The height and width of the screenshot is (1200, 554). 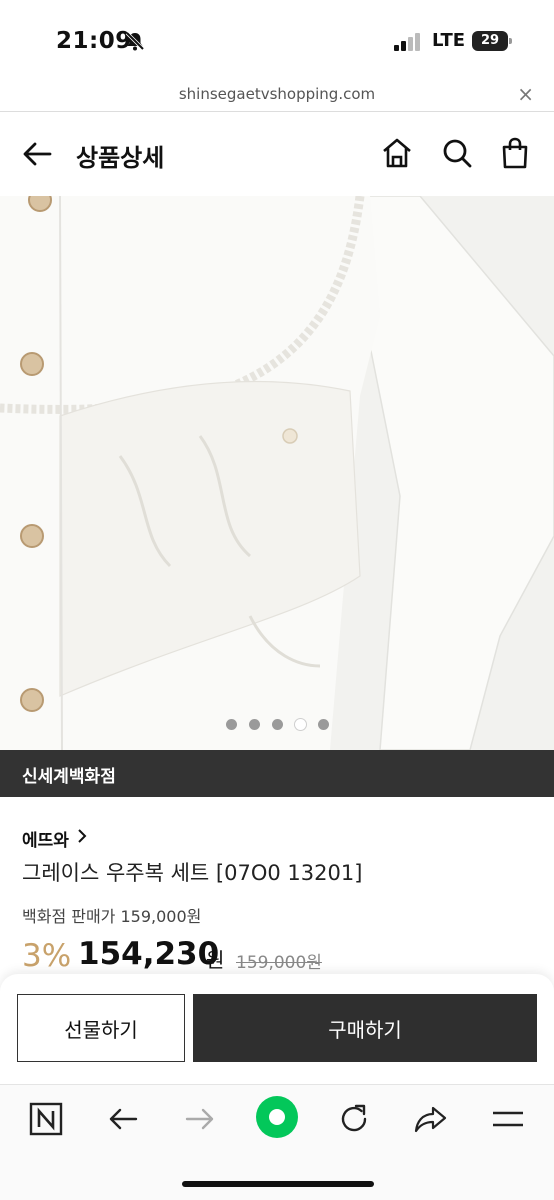 What do you see at coordinates (397, 153) in the screenshot?
I see `home-icon` at bounding box center [397, 153].